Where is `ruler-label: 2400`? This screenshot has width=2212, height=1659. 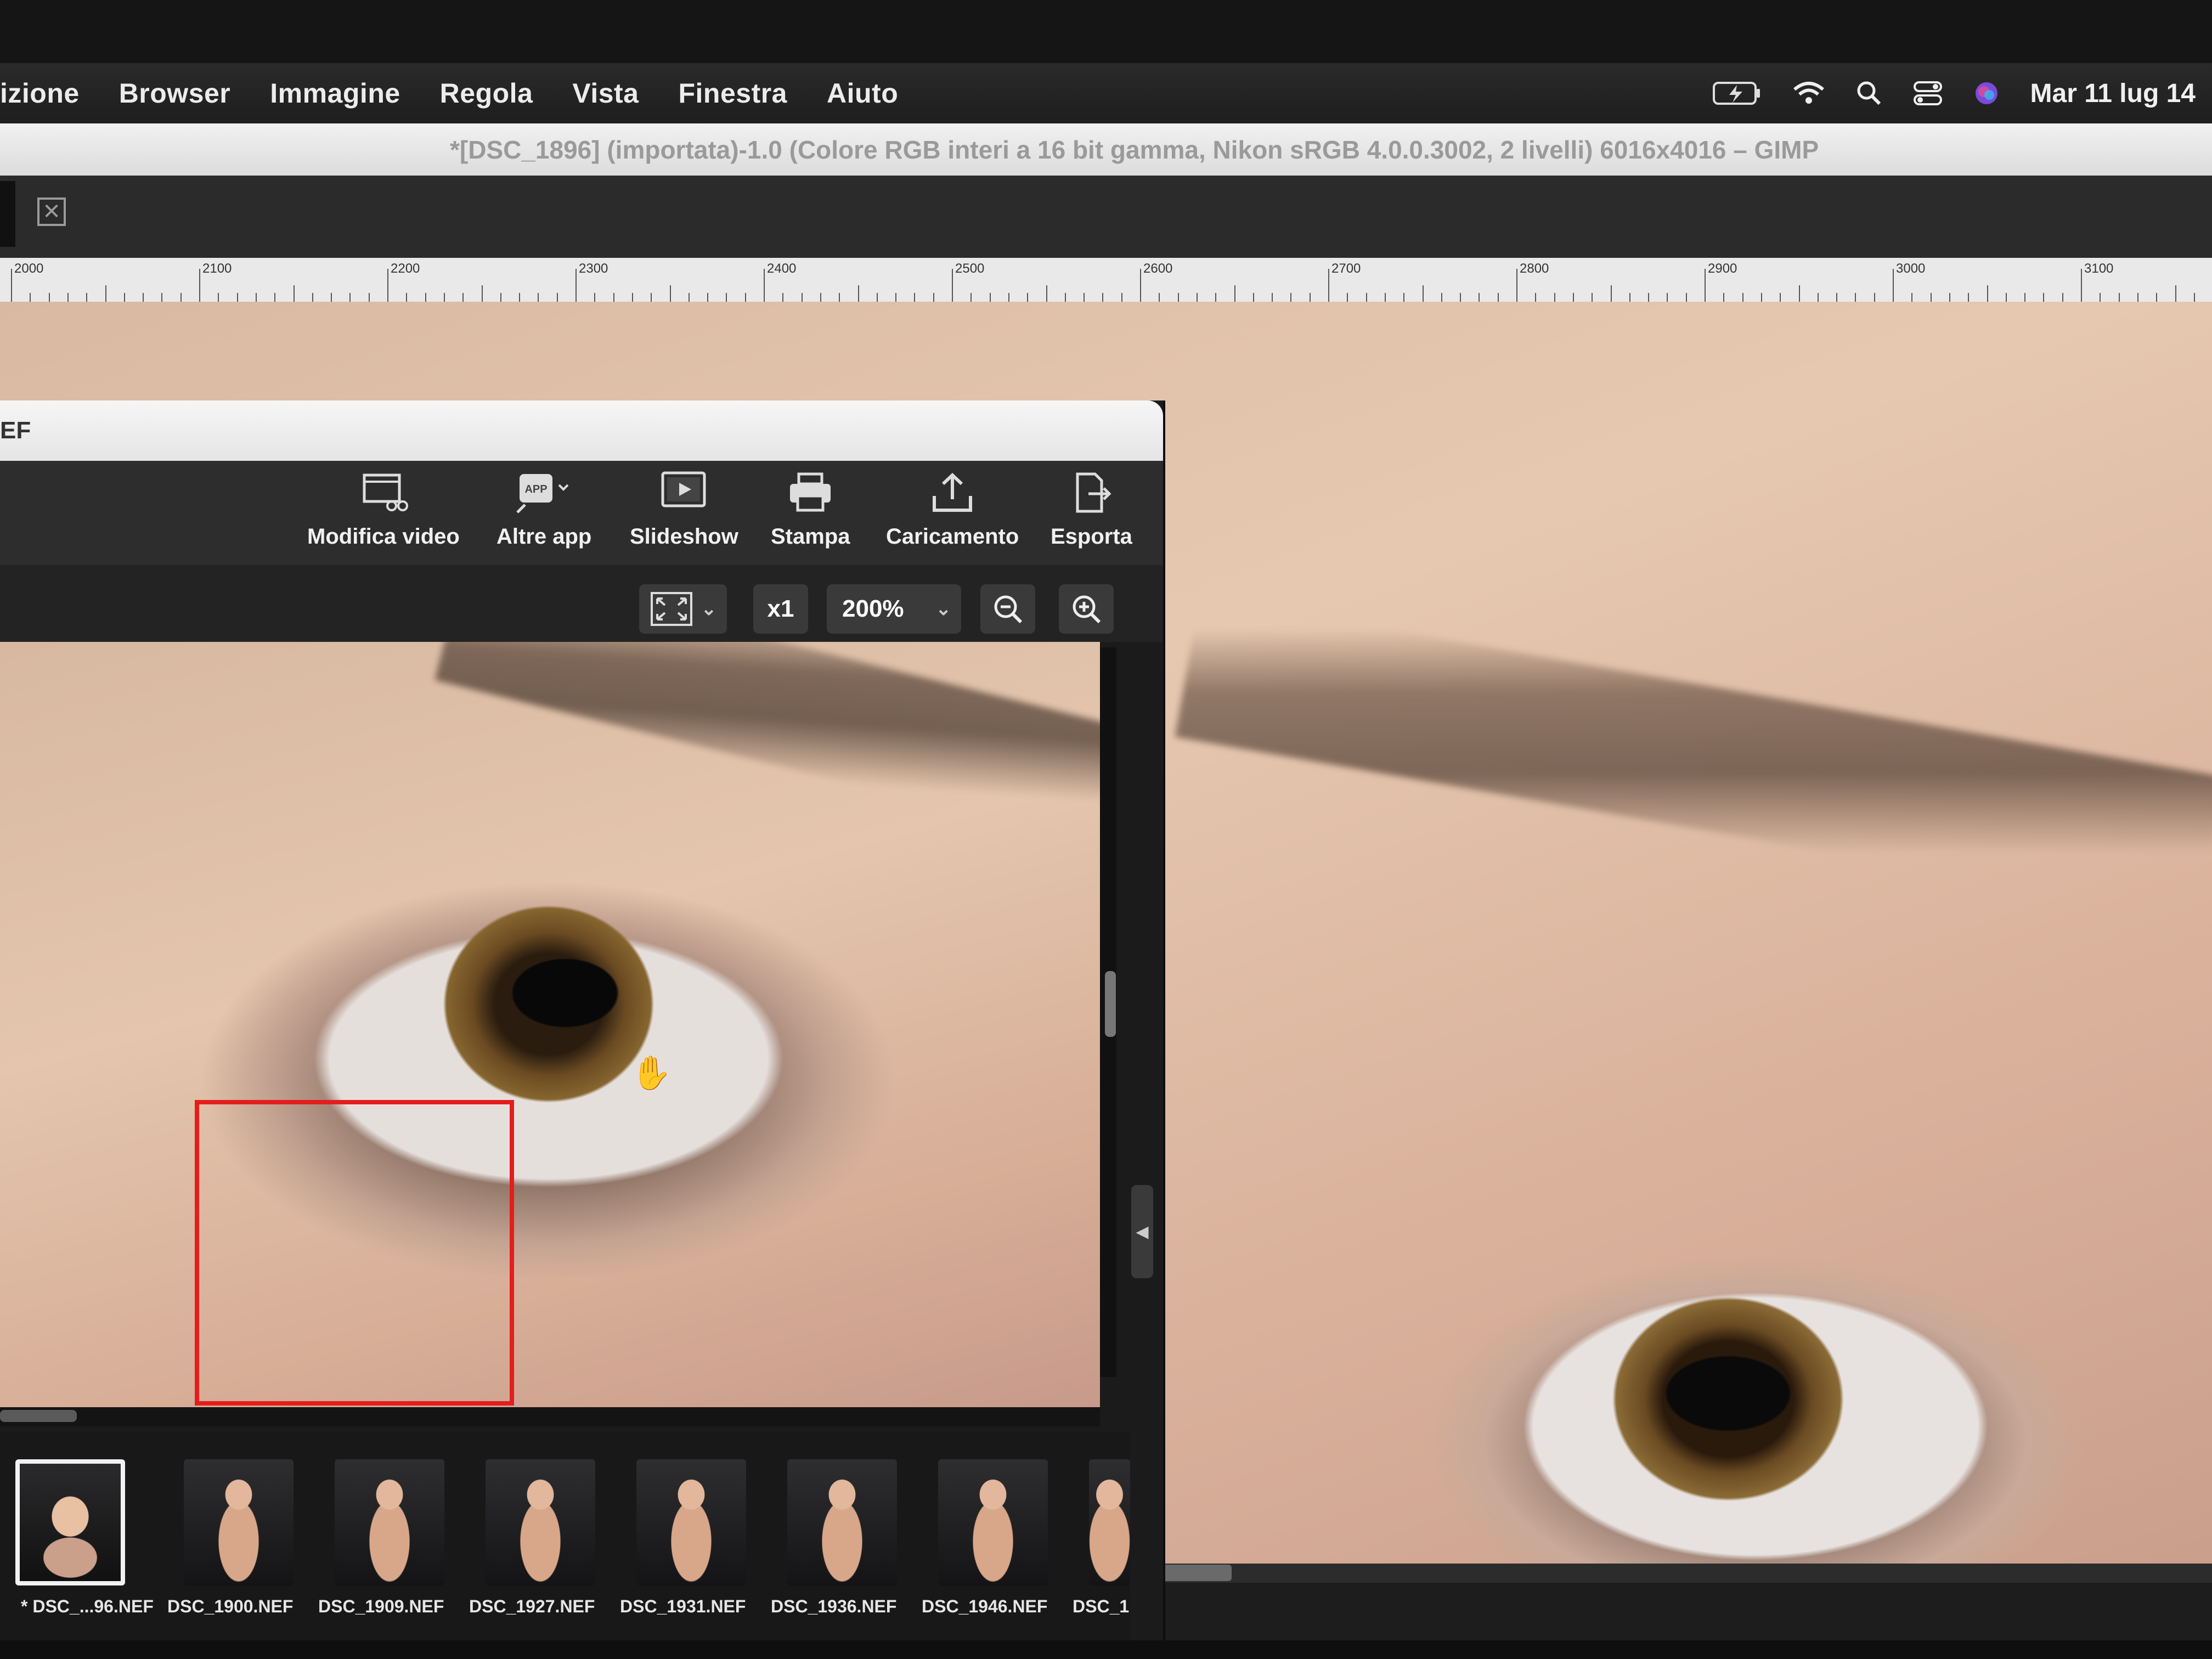 ruler-label: 2400 is located at coordinates (782, 268).